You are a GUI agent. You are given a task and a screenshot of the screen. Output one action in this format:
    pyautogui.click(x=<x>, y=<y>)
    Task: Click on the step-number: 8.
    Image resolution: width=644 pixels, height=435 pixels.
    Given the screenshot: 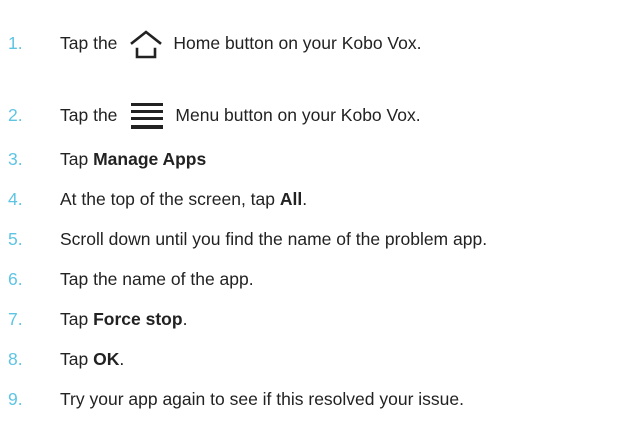 What is the action you would take?
    pyautogui.click(x=15, y=359)
    